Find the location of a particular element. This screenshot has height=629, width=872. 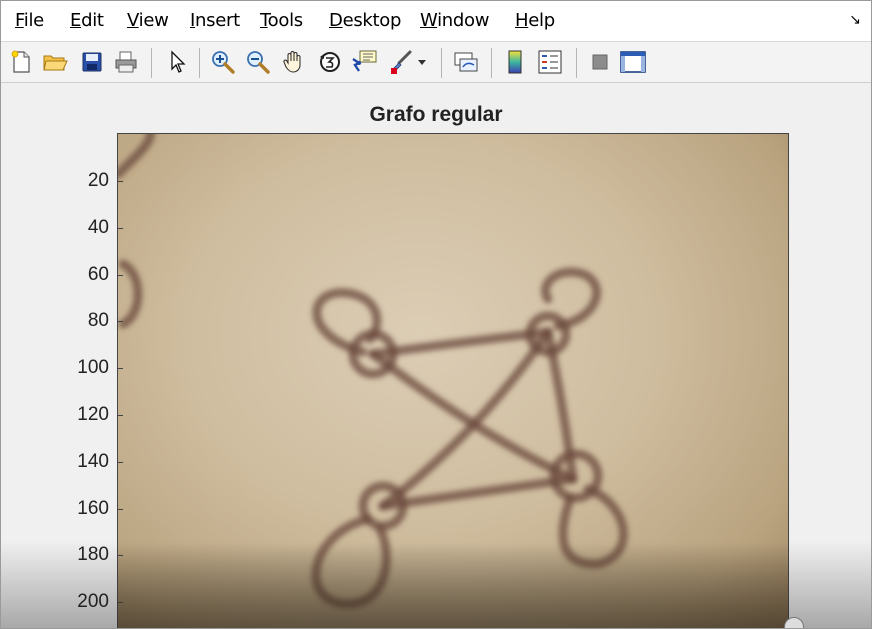

y-tick-label: 40 is located at coordinates (98, 227).